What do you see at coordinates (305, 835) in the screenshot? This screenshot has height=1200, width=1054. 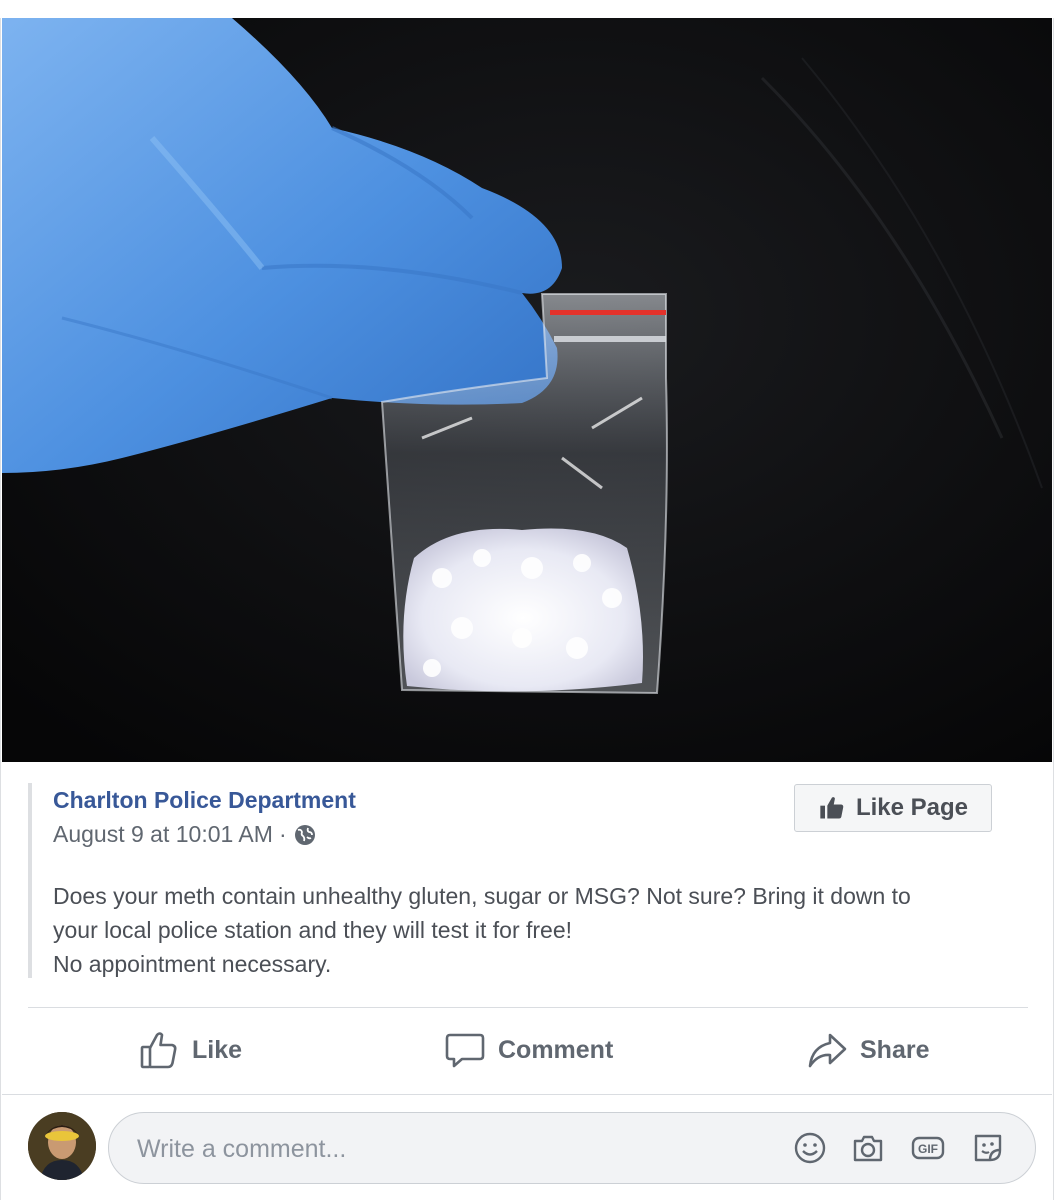 I see `globe-icon` at bounding box center [305, 835].